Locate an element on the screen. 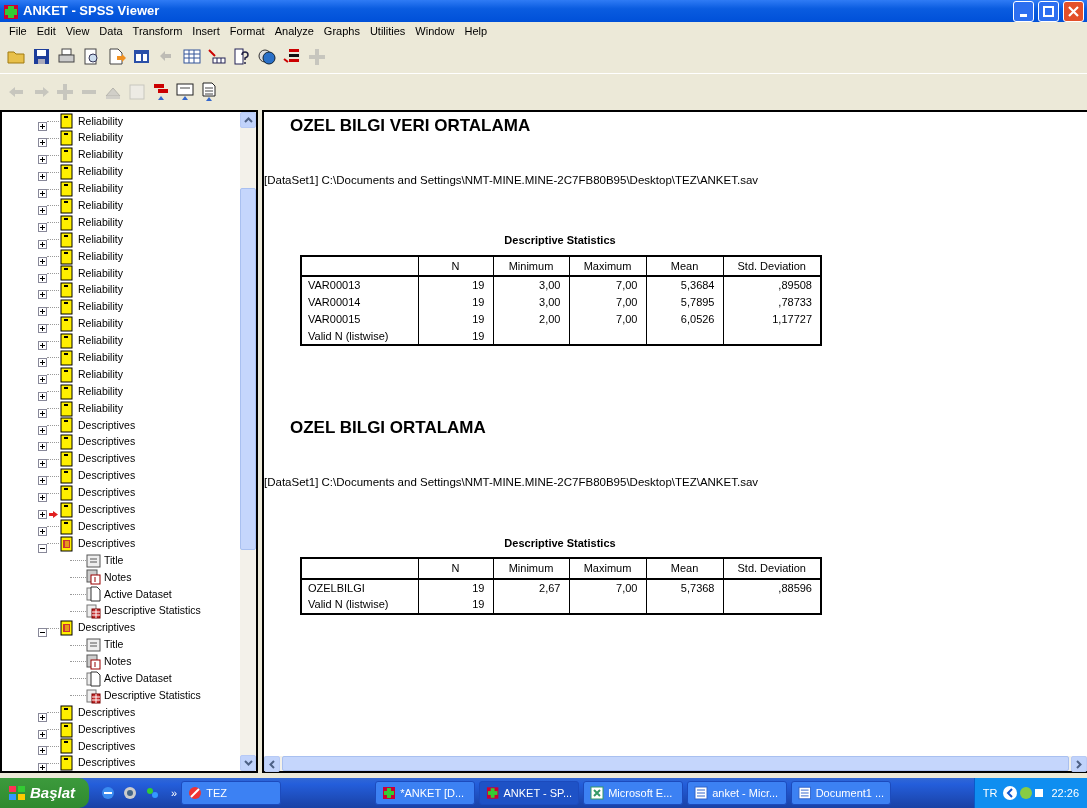 This screenshot has width=1087, height=808. more-button: » is located at coordinates (174, 793).